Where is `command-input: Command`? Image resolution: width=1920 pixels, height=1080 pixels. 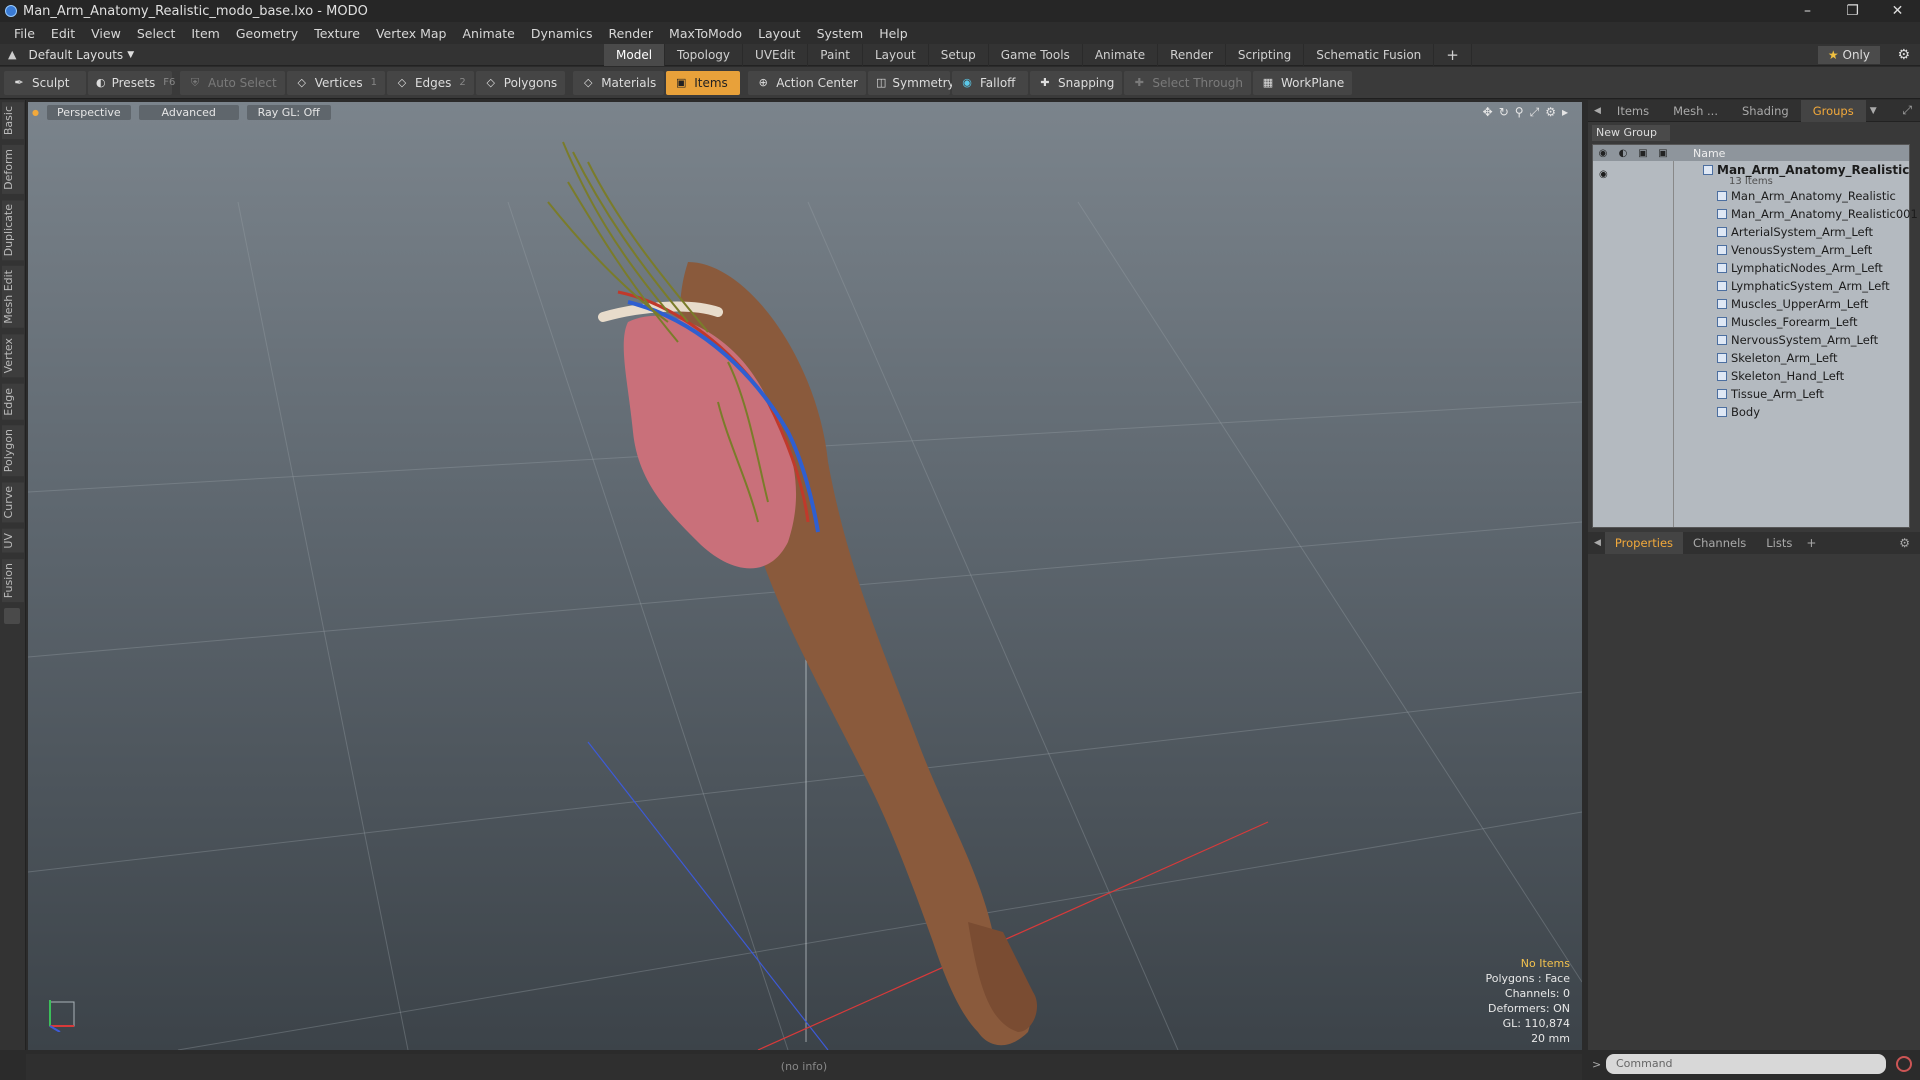 command-input: Command is located at coordinates (1746, 1064).